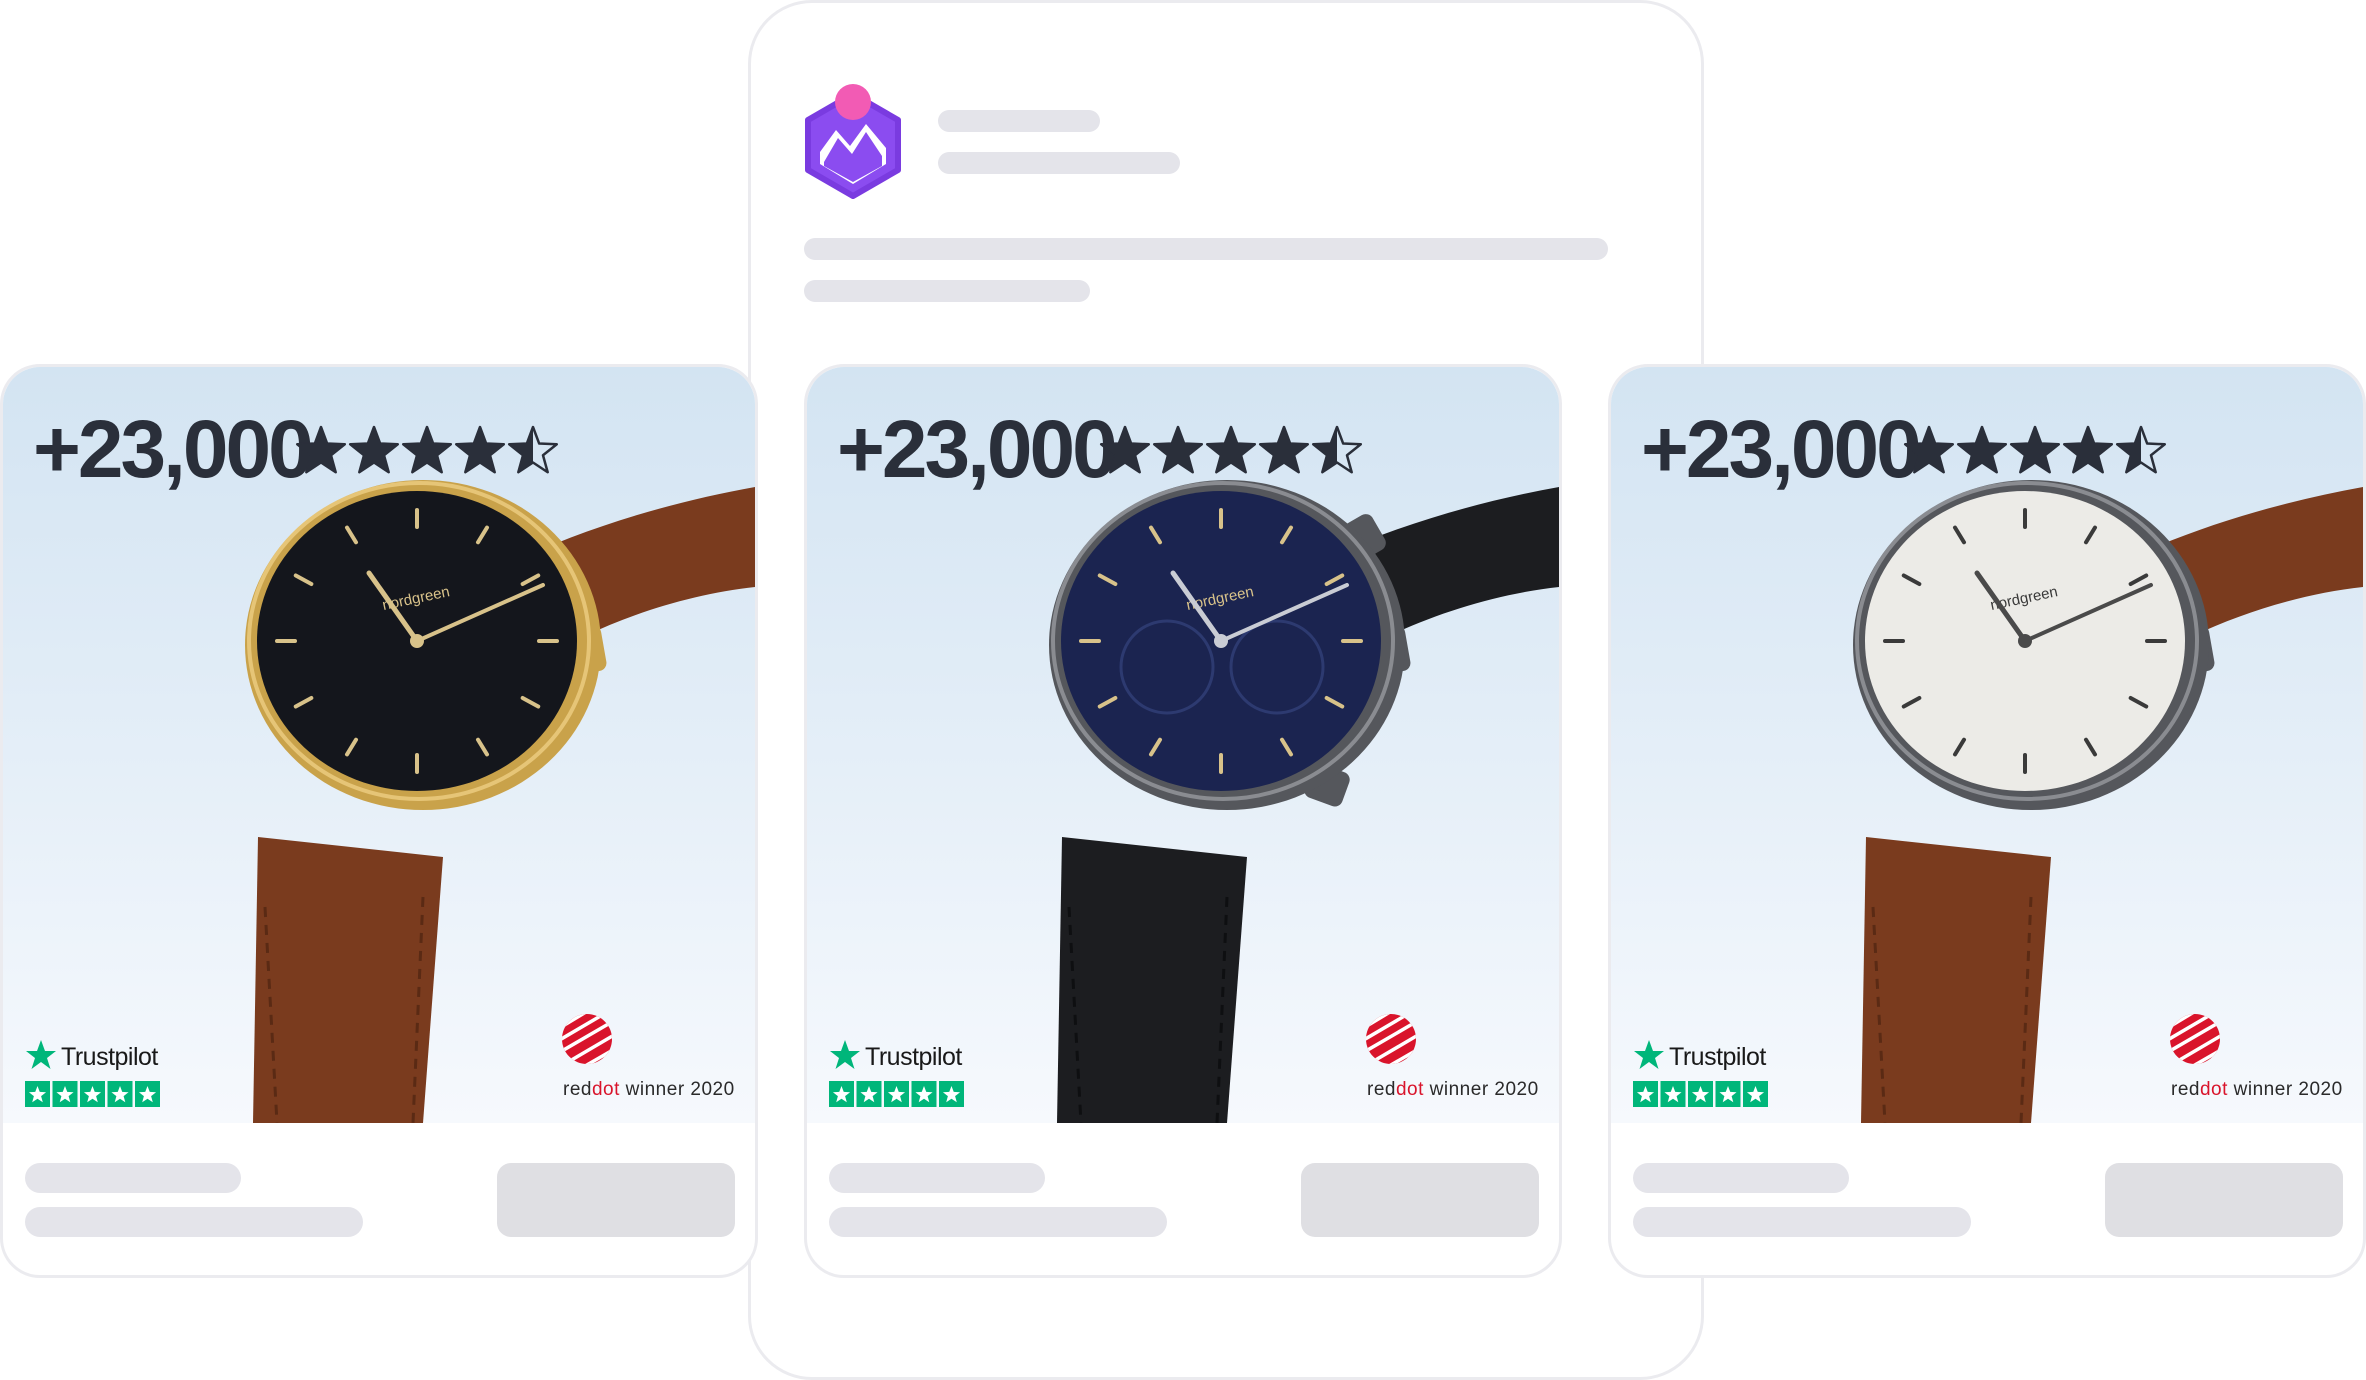 The image size is (2366, 1380). What do you see at coordinates (853, 141) in the screenshot?
I see `app-chart-logo-icon` at bounding box center [853, 141].